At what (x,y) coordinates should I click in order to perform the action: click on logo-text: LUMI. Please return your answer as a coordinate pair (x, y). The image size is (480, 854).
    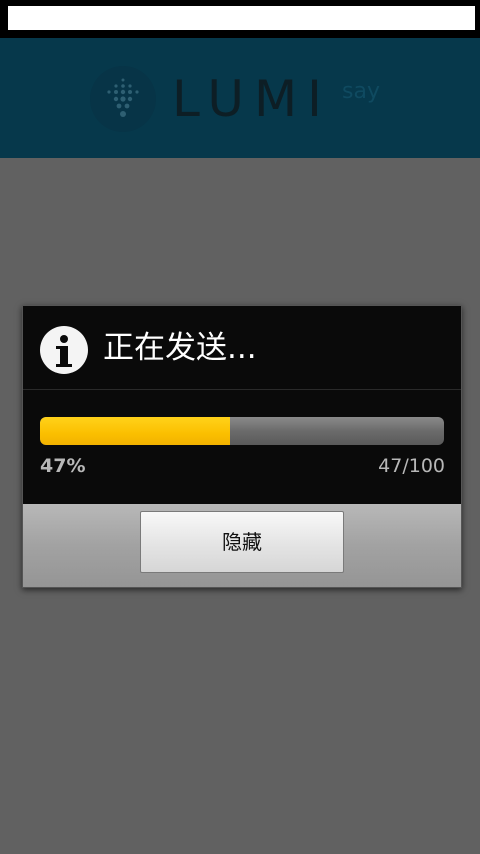
    Looking at the image, I should click on (252, 99).